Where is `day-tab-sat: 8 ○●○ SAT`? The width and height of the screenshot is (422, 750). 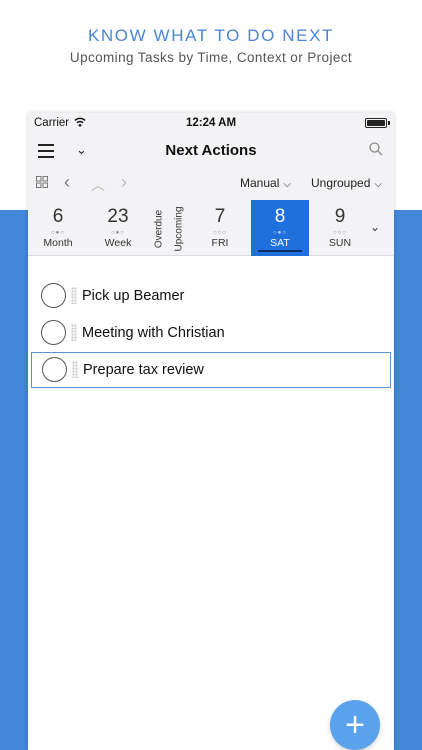 day-tab-sat: 8 ○●○ SAT is located at coordinates (280, 228).